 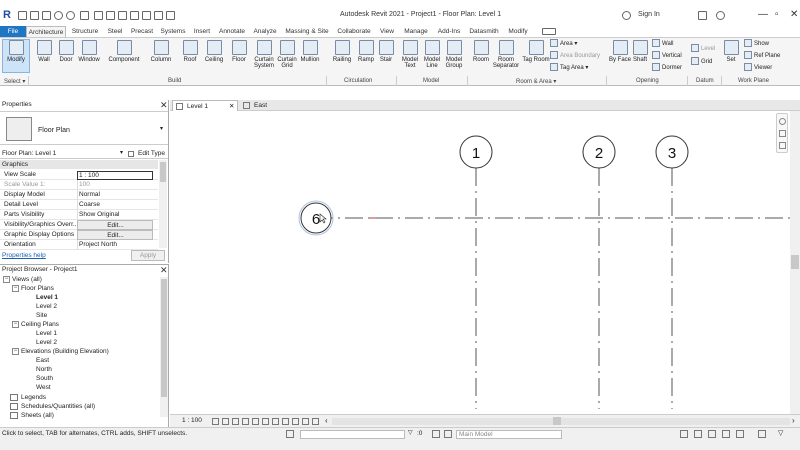 What do you see at coordinates (436, 434) in the screenshot?
I see `editable-only-icon` at bounding box center [436, 434].